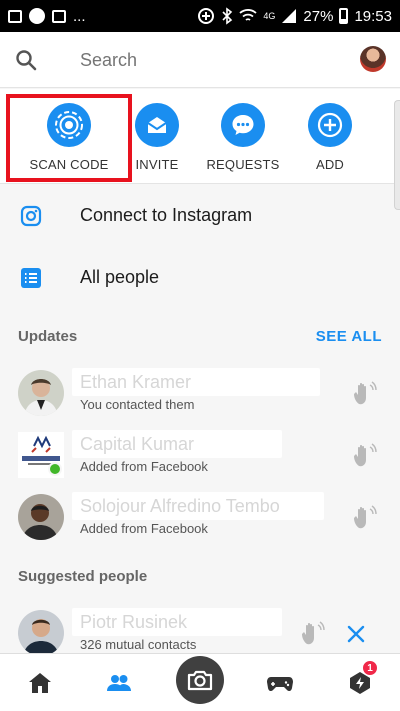 The height and width of the screenshot is (711, 400). Describe the element at coordinates (37, 16) in the screenshot. I see `pinterest-notification-icon` at that location.